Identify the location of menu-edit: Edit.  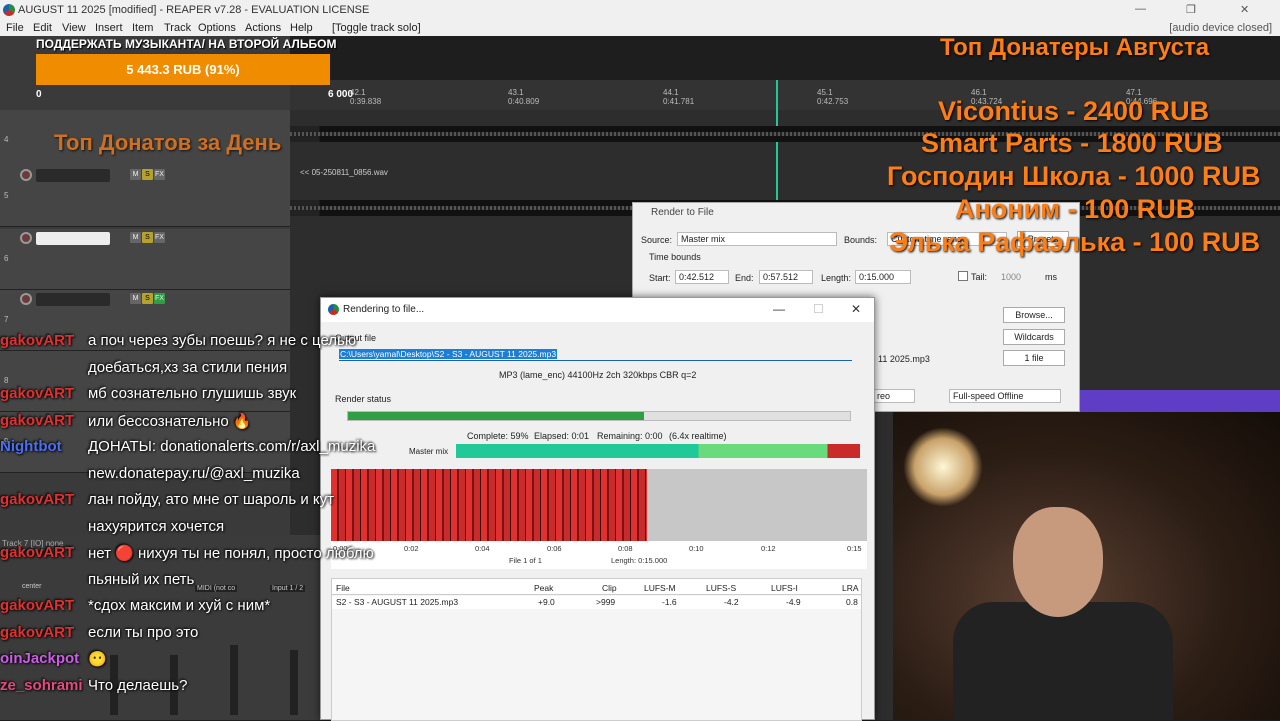
(42, 28).